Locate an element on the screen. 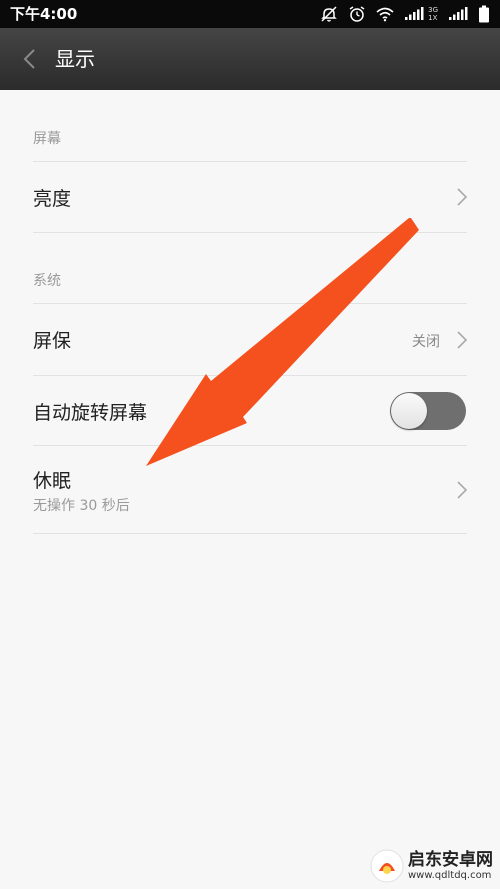 This screenshot has height=889, width=500. autorotate-toggle is located at coordinates (428, 411).